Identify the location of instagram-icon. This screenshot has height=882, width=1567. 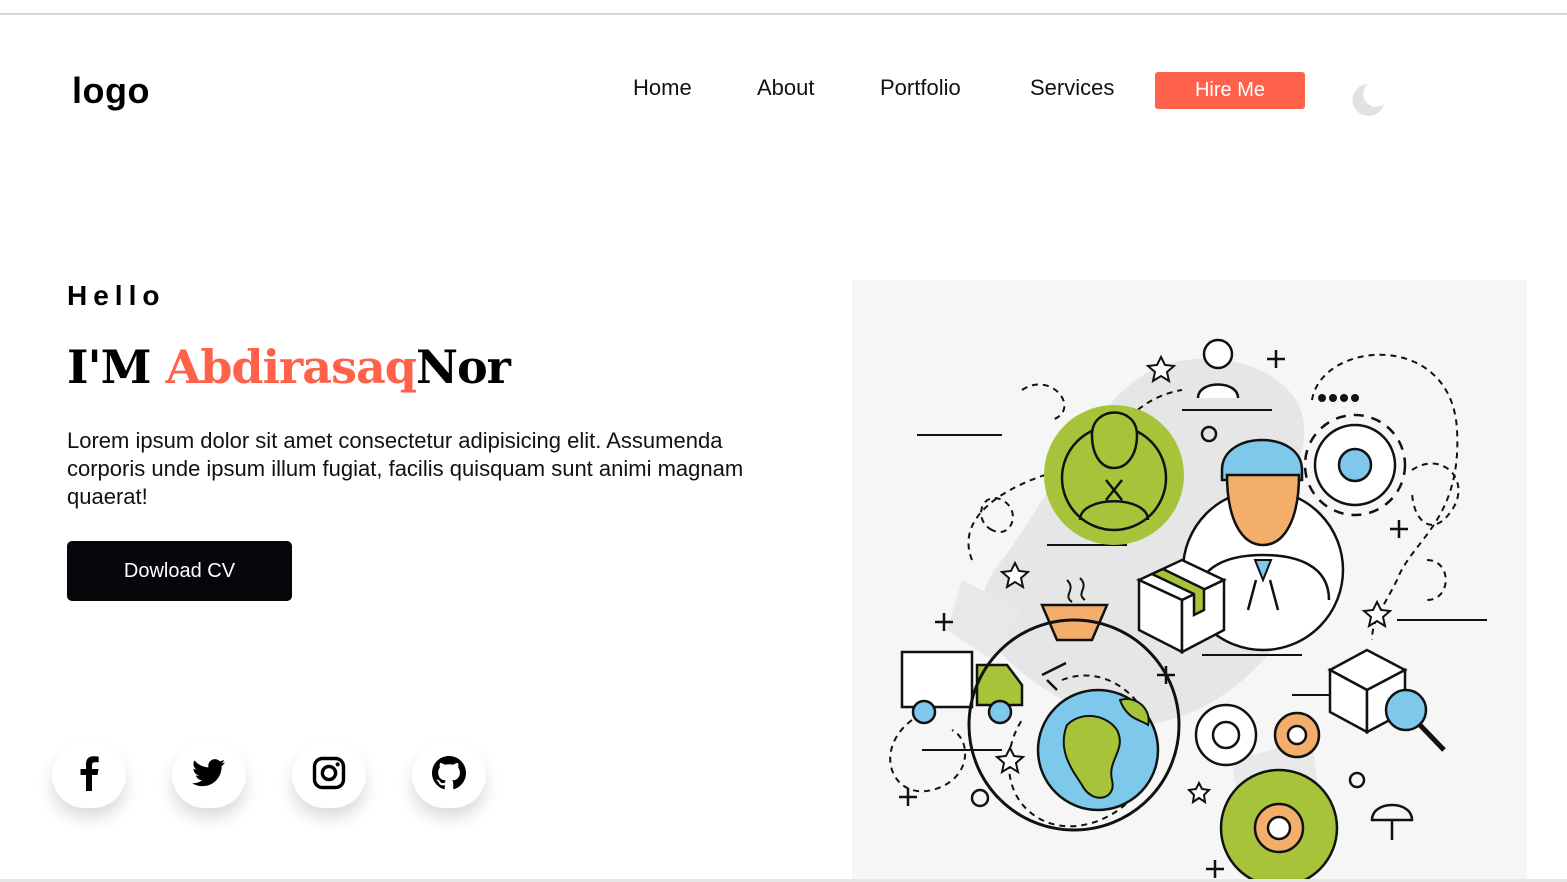
(329, 775).